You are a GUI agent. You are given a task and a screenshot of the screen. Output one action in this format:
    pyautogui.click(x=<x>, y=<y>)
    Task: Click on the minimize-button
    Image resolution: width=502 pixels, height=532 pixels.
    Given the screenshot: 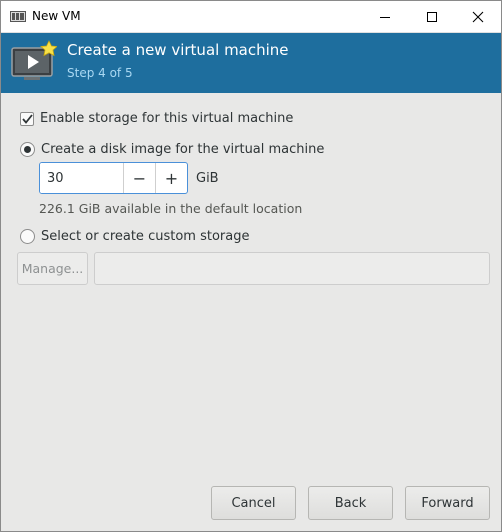 What is the action you would take?
    pyautogui.click(x=385, y=16)
    